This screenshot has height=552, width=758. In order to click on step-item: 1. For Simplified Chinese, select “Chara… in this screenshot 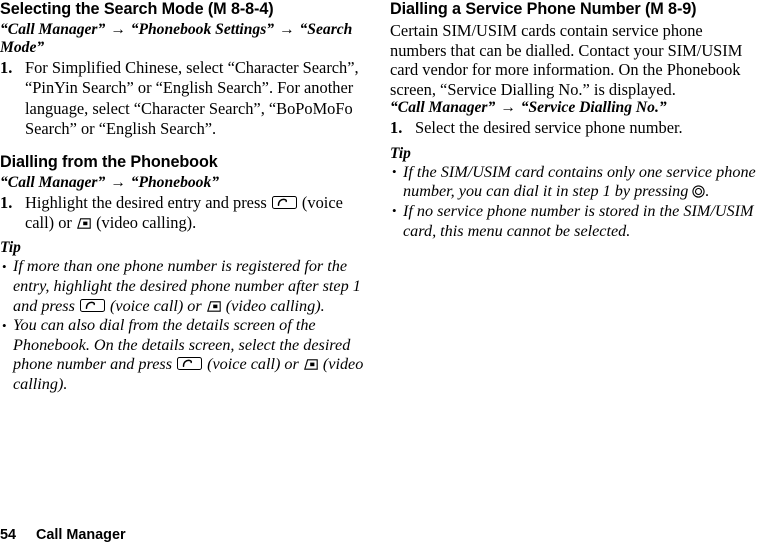, I will do `click(186, 99)`.